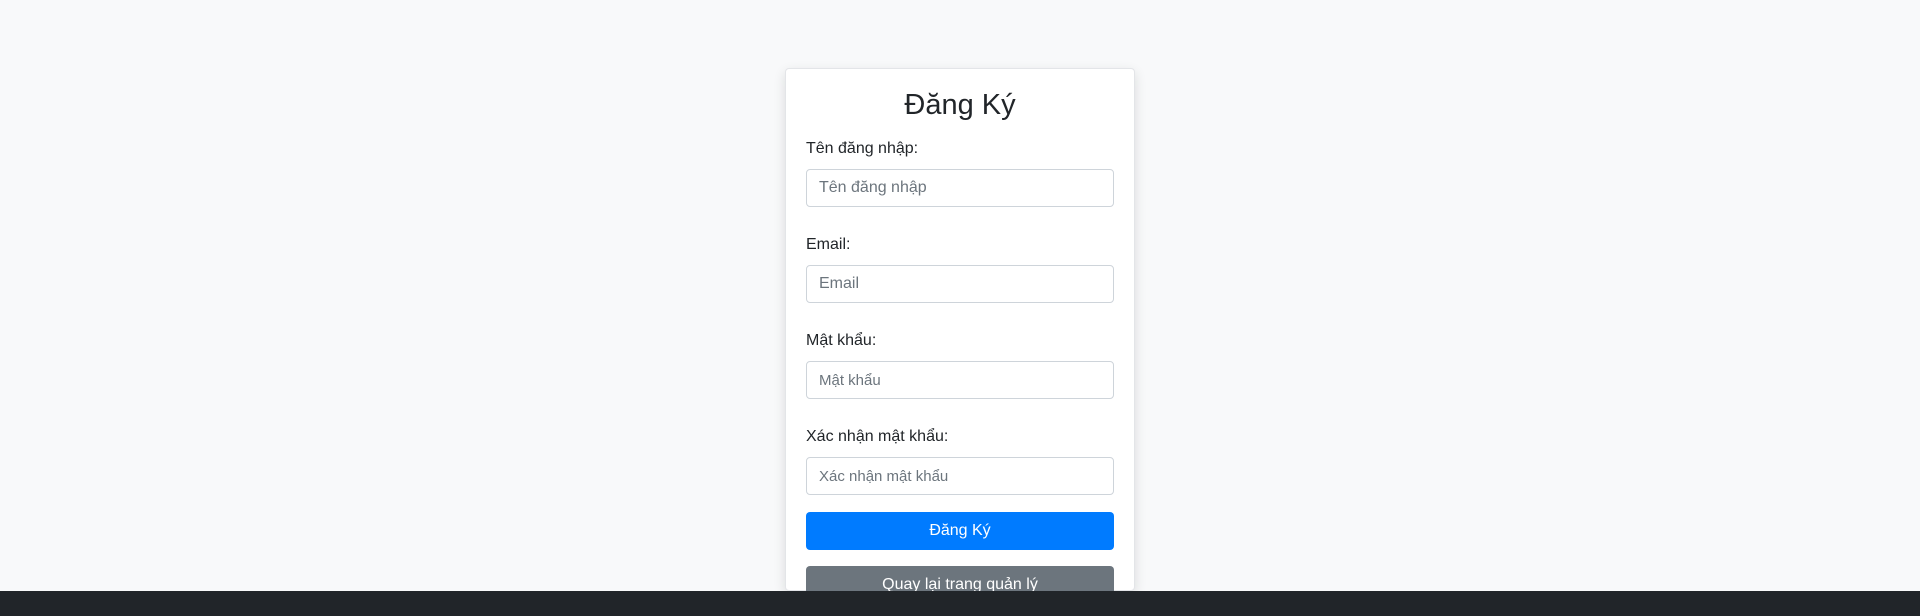  What do you see at coordinates (960, 188) in the screenshot?
I see `username-input` at bounding box center [960, 188].